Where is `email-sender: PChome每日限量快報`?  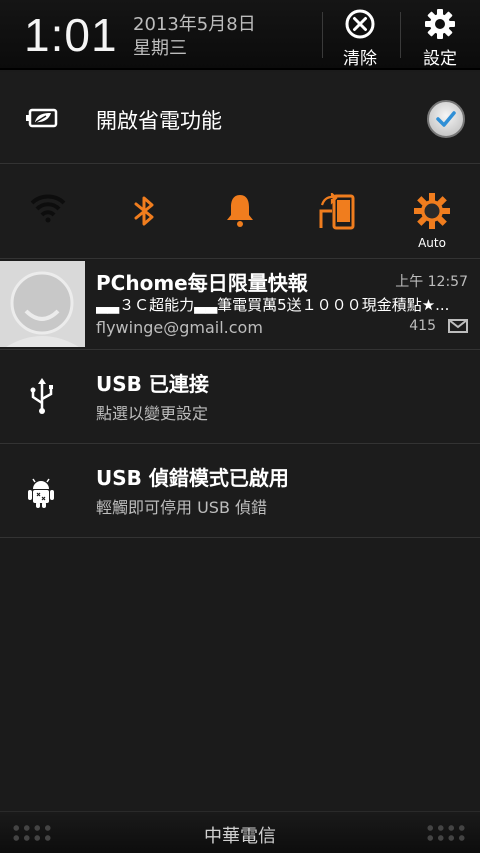 email-sender: PChome每日限量快報 is located at coordinates (202, 283).